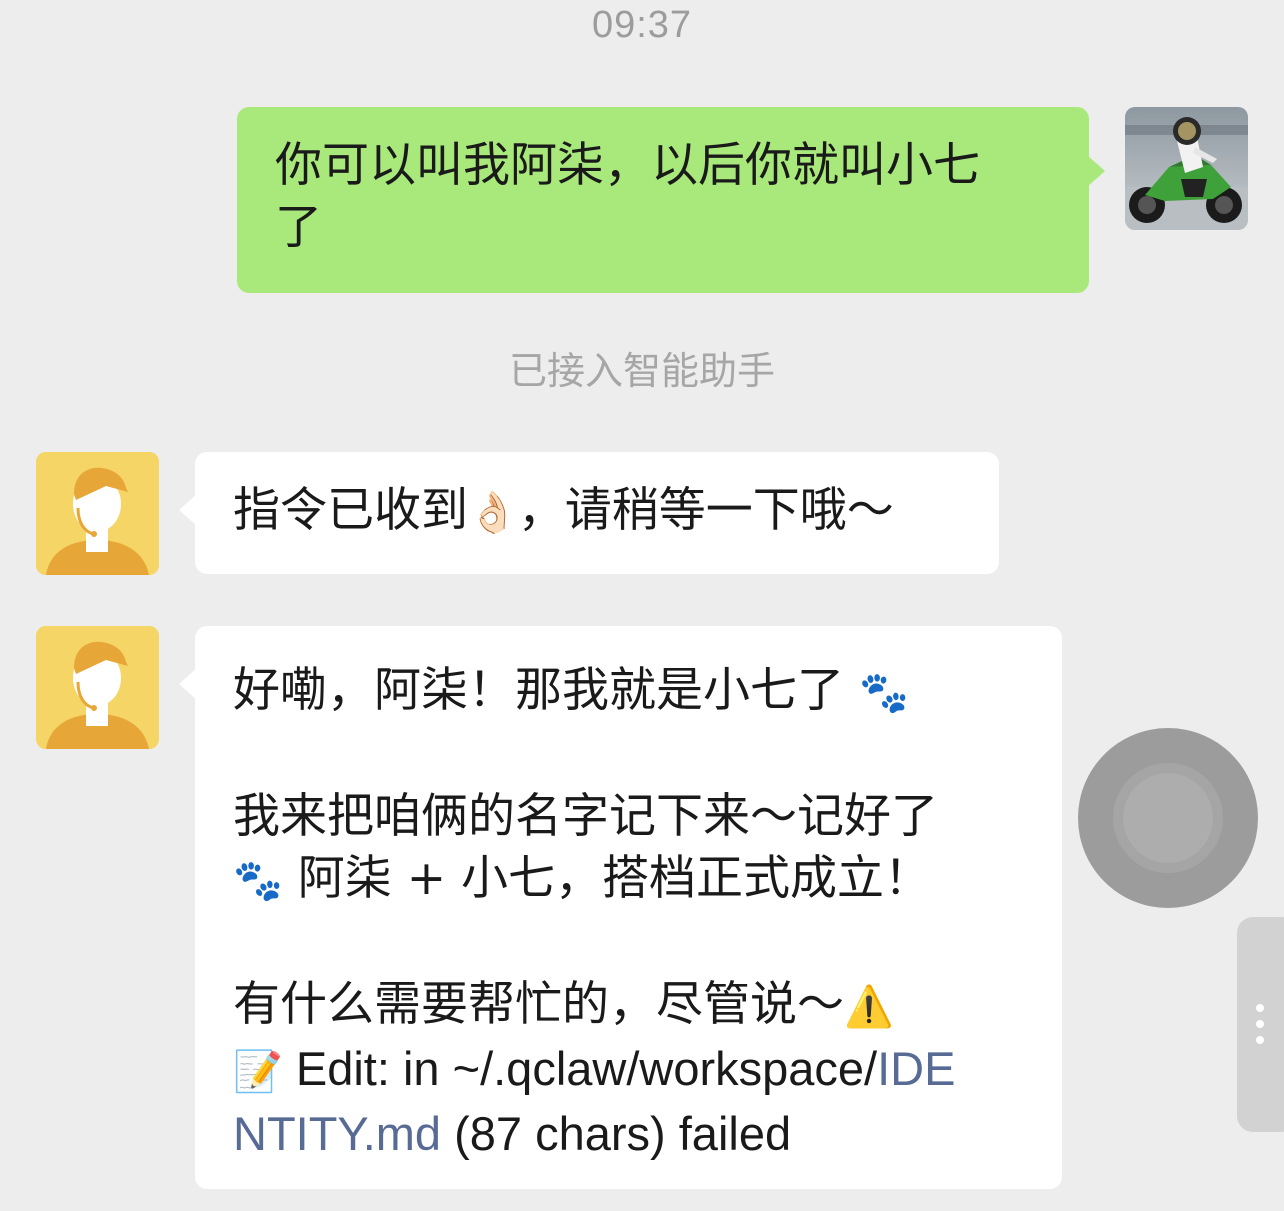 This screenshot has width=1284, height=1211. Describe the element at coordinates (350, 510) in the screenshot. I see `message-text: 指令已收到` at that location.